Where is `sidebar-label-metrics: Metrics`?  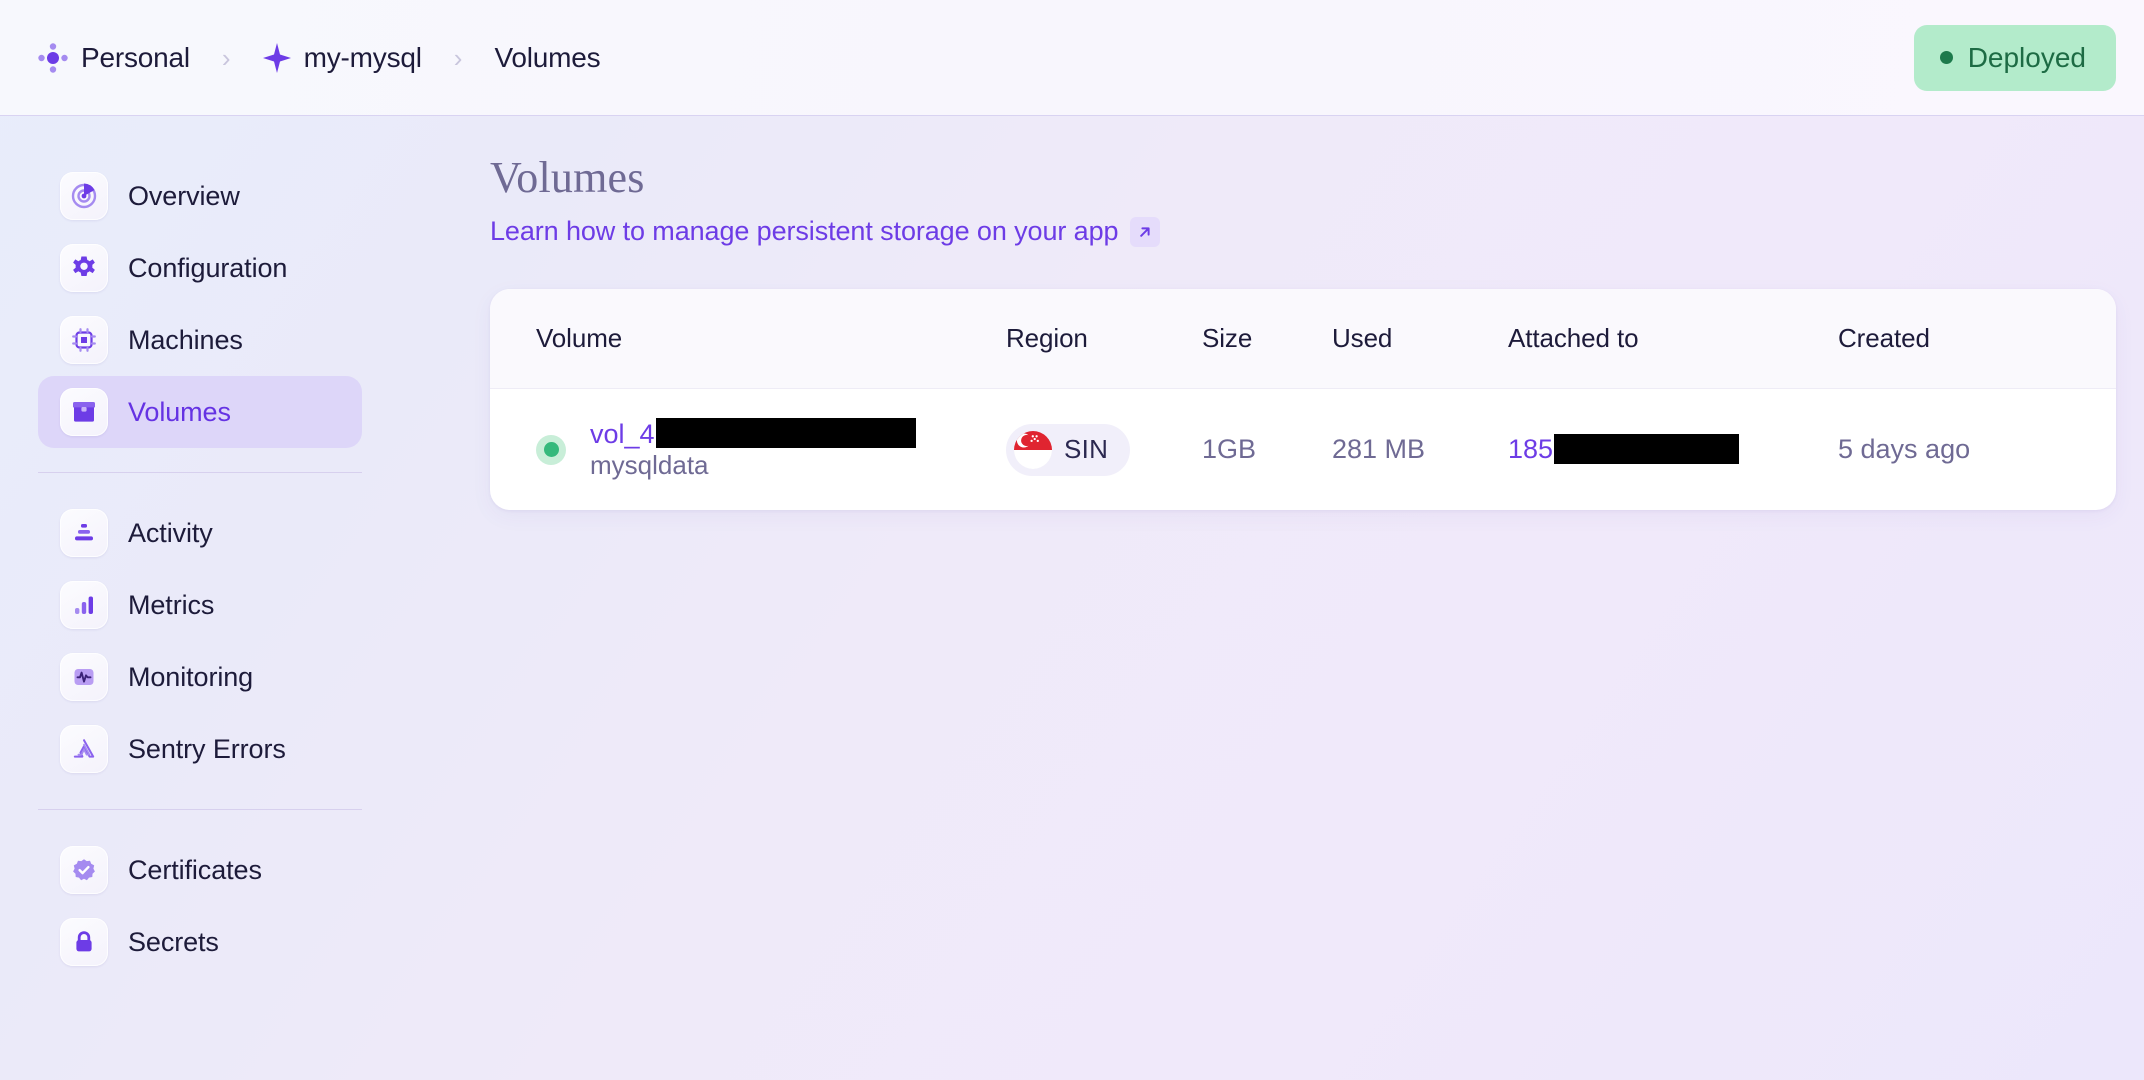 sidebar-label-metrics: Metrics is located at coordinates (171, 604).